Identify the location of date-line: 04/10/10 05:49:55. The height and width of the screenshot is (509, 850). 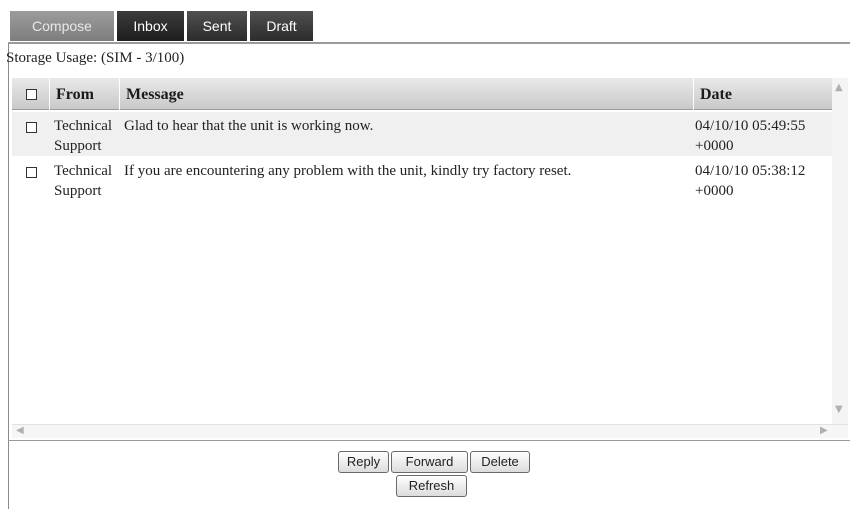
(750, 126).